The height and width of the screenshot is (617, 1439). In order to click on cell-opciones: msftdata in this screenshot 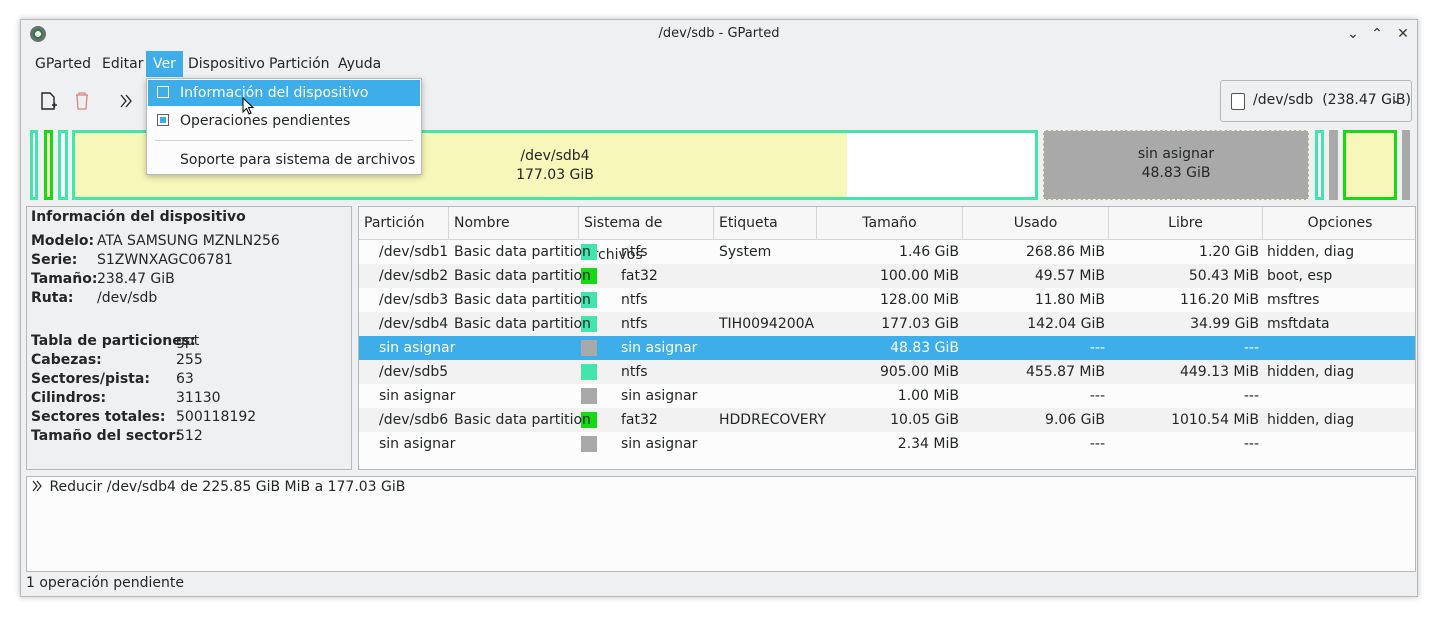, I will do `click(1298, 324)`.